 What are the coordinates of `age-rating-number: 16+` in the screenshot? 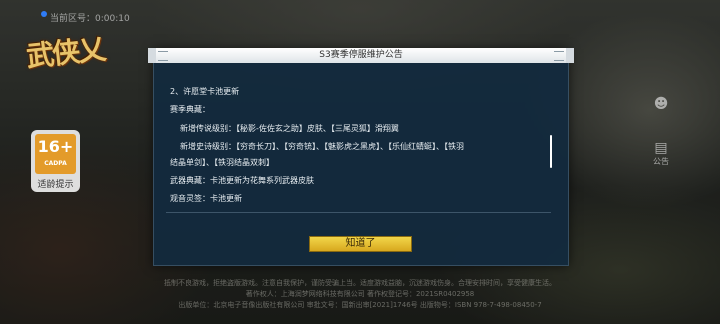 It's located at (55, 146).